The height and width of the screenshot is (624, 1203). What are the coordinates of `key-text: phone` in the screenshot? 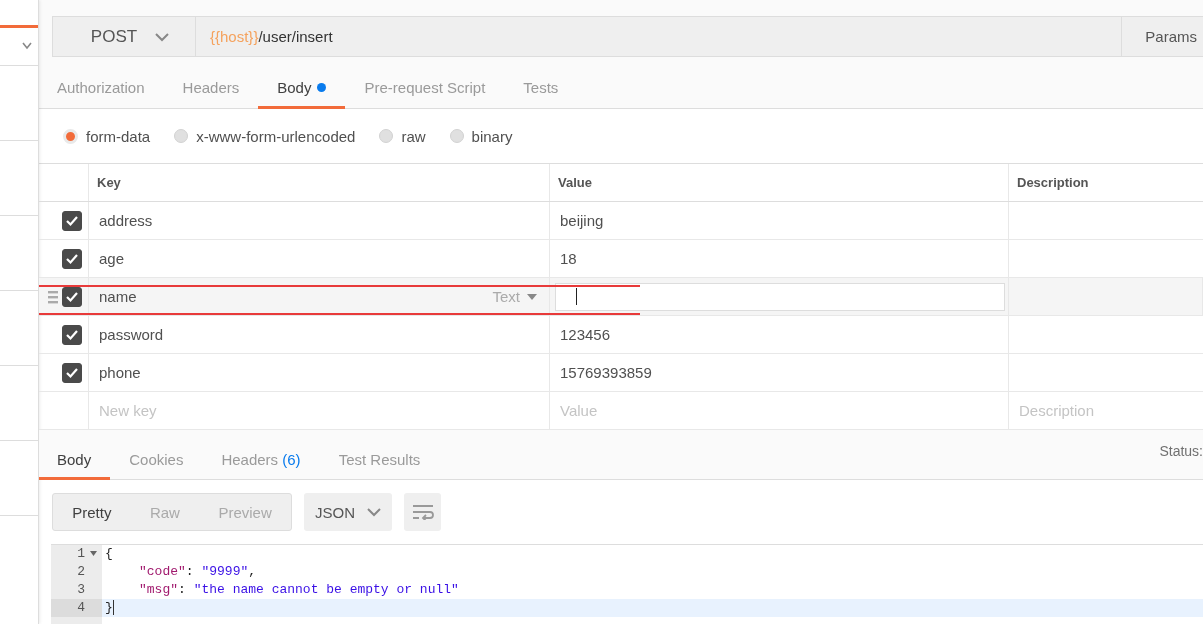 It's located at (120, 372).